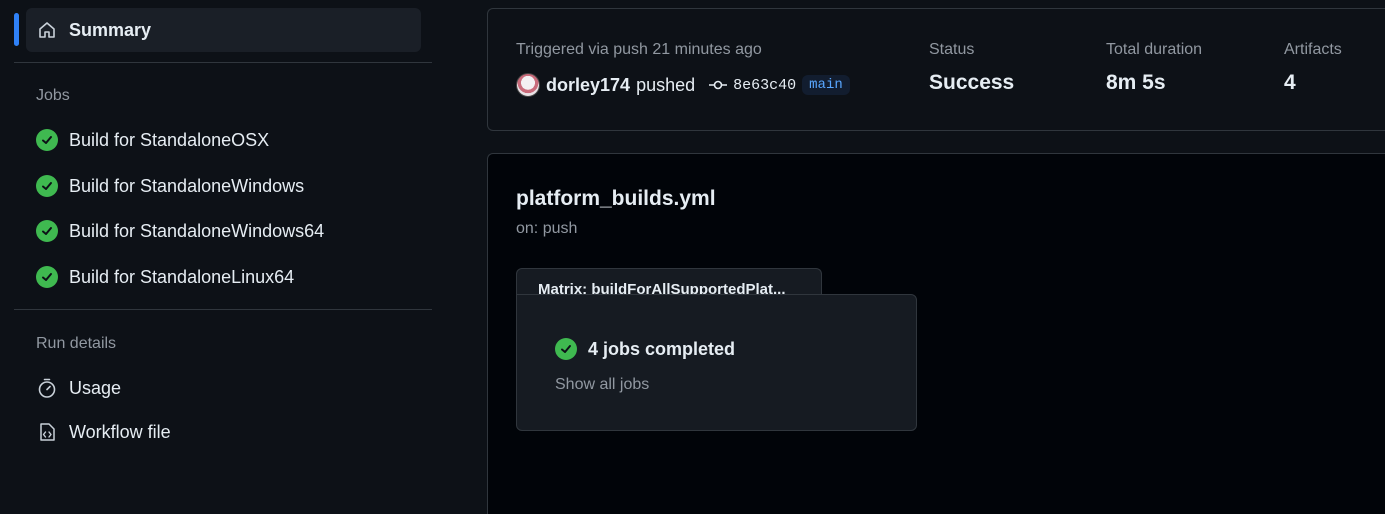 This screenshot has width=1385, height=514. Describe the element at coordinates (602, 385) in the screenshot. I see `show-all-jobs-link: Show all jobs` at that location.